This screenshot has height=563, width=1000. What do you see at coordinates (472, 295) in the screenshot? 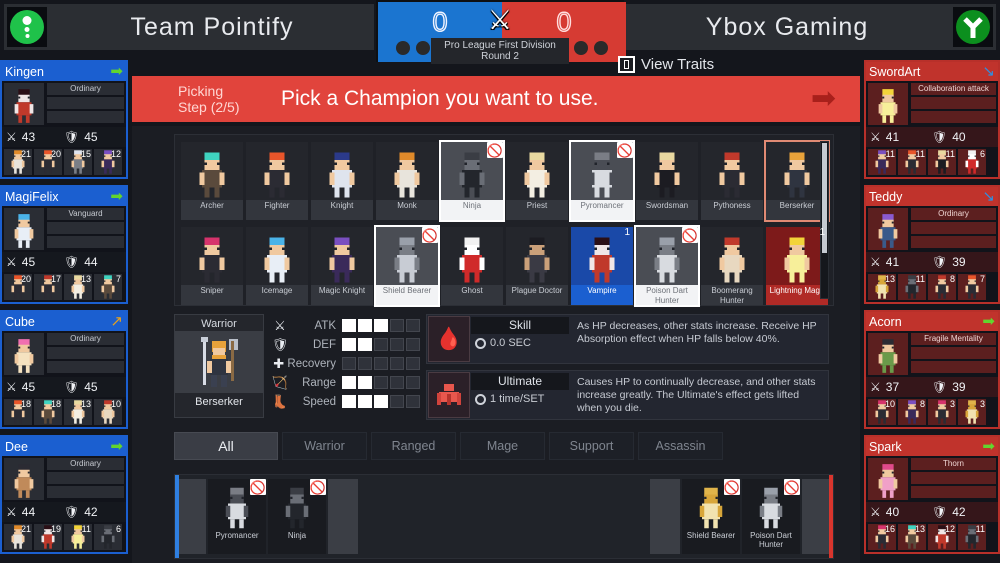
I see `champion-name: Ghost` at bounding box center [472, 295].